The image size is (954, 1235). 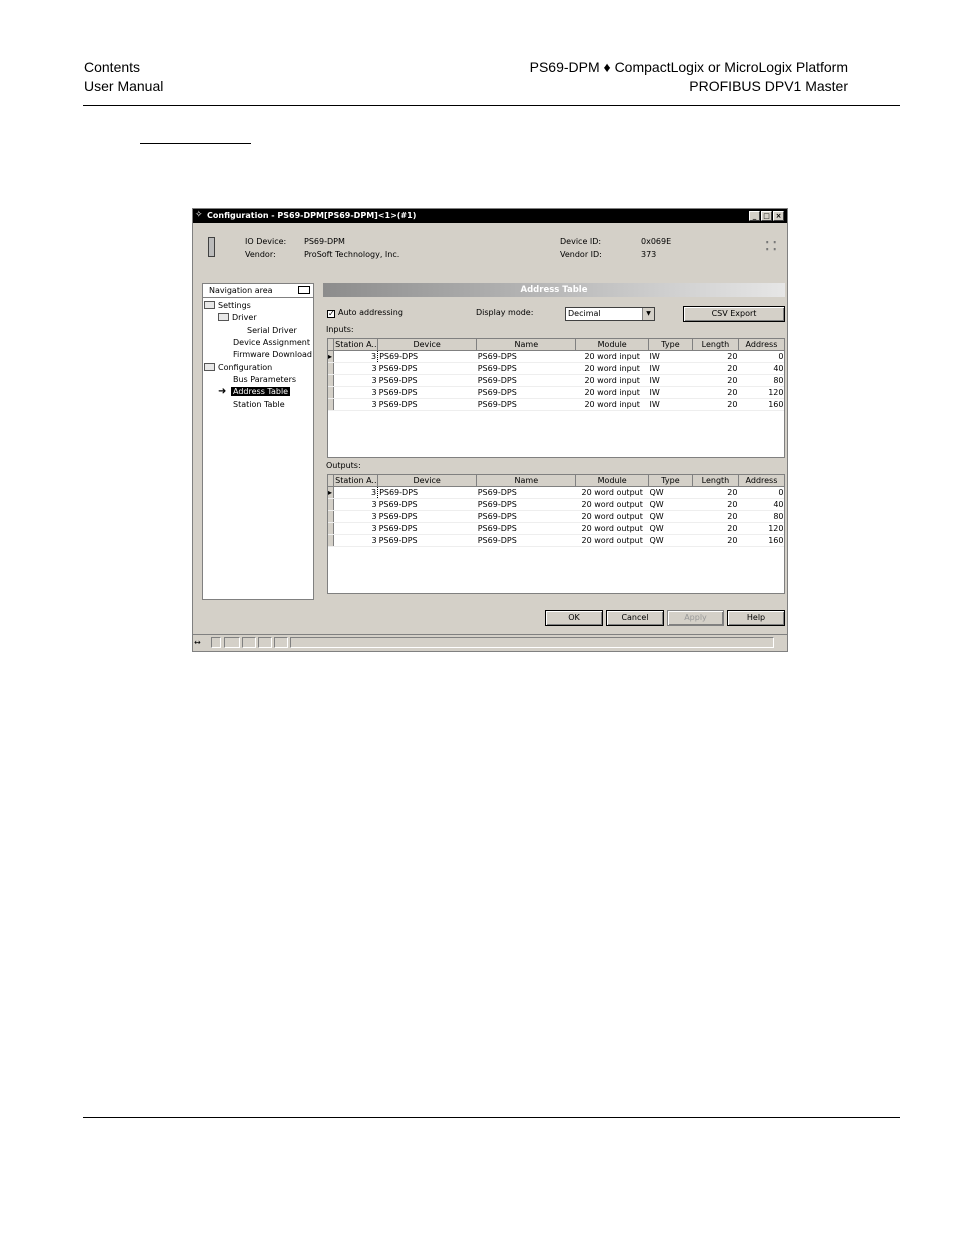 I want to click on nav-collapse-icon, so click(x=304, y=290).